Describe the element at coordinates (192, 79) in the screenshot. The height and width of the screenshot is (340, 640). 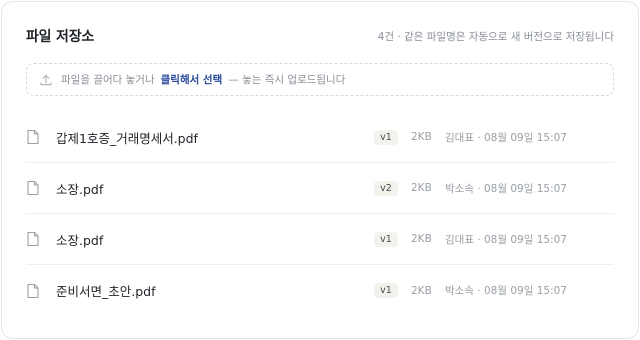
I see `select-file-link: 클릭해서 선택` at that location.